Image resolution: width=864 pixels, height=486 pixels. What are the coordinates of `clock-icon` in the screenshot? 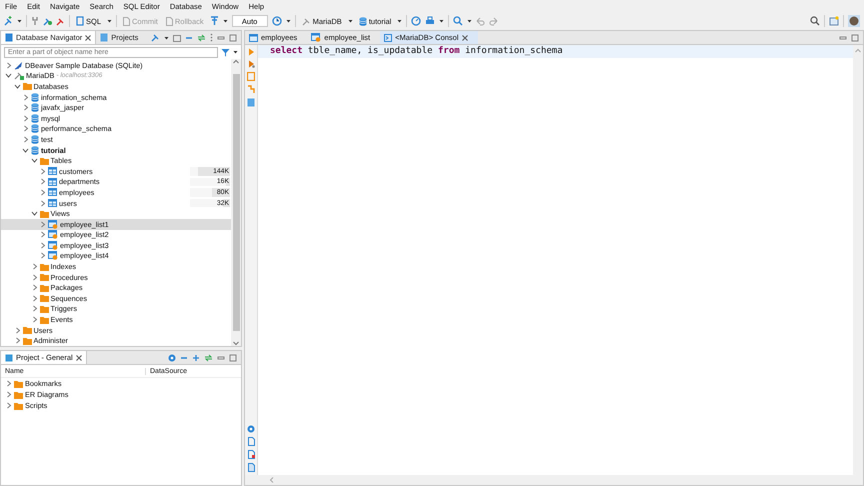 It's located at (277, 21).